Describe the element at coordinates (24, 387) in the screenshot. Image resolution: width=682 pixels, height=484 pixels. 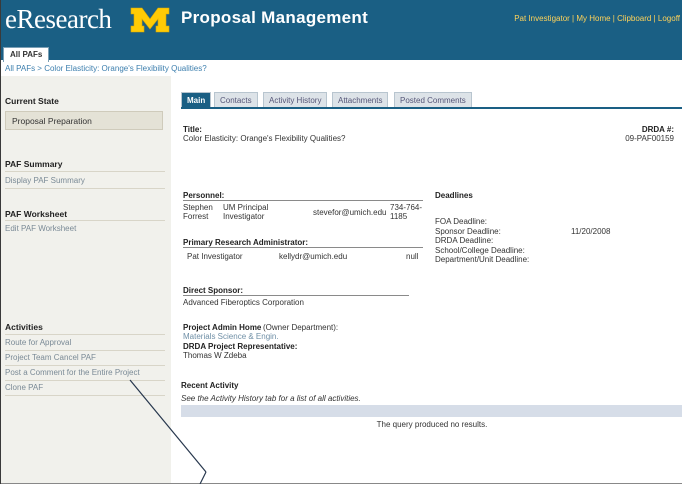
I see `clone-paf-link: Clone PAF` at that location.